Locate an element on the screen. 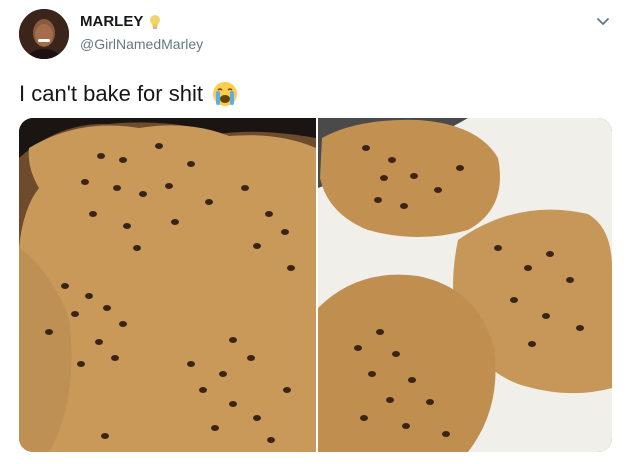  user-handle: @GirlNamedMarley is located at coordinates (141, 44).